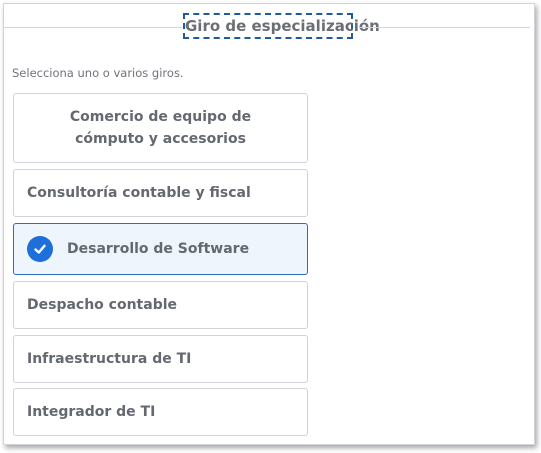 The height and width of the screenshot is (453, 541). What do you see at coordinates (40, 249) in the screenshot?
I see `check-circle-icon` at bounding box center [40, 249].